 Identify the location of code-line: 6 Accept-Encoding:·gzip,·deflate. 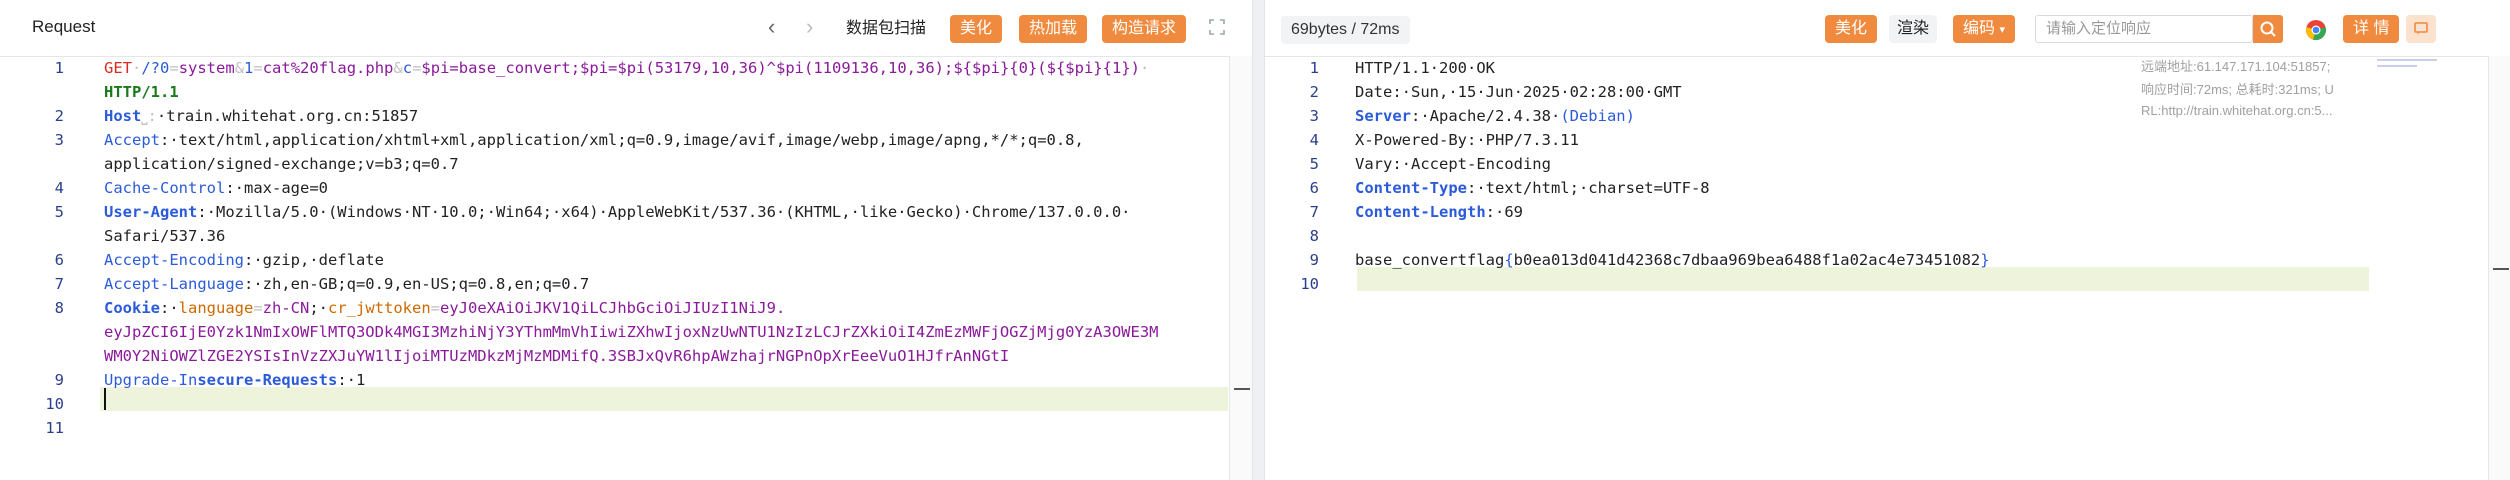
(611, 260).